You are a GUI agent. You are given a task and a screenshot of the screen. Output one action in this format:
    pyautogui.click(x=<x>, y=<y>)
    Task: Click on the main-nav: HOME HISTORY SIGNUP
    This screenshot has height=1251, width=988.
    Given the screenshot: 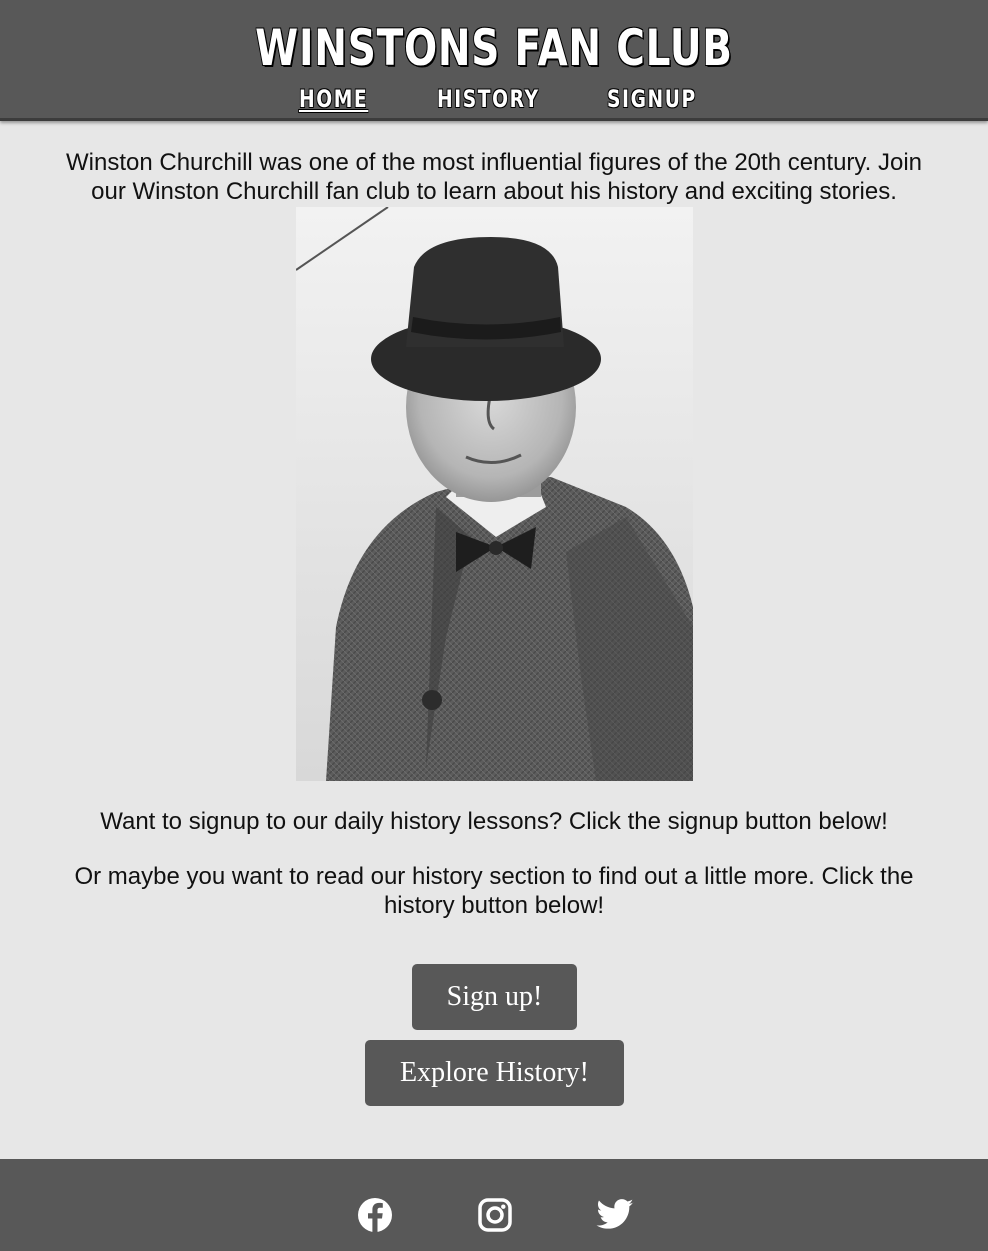 What is the action you would take?
    pyautogui.click(x=494, y=99)
    